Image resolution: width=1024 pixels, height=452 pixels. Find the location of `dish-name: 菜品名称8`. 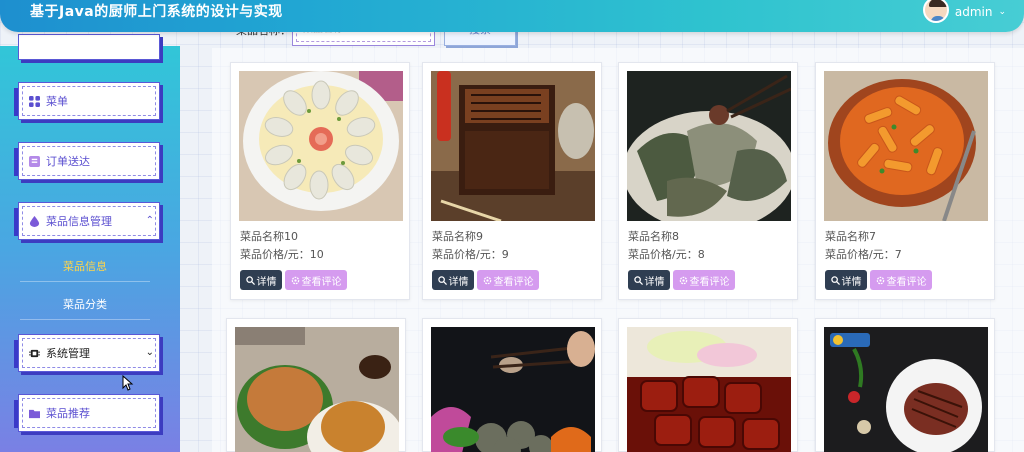

dish-name: 菜品名称8 is located at coordinates (653, 236).